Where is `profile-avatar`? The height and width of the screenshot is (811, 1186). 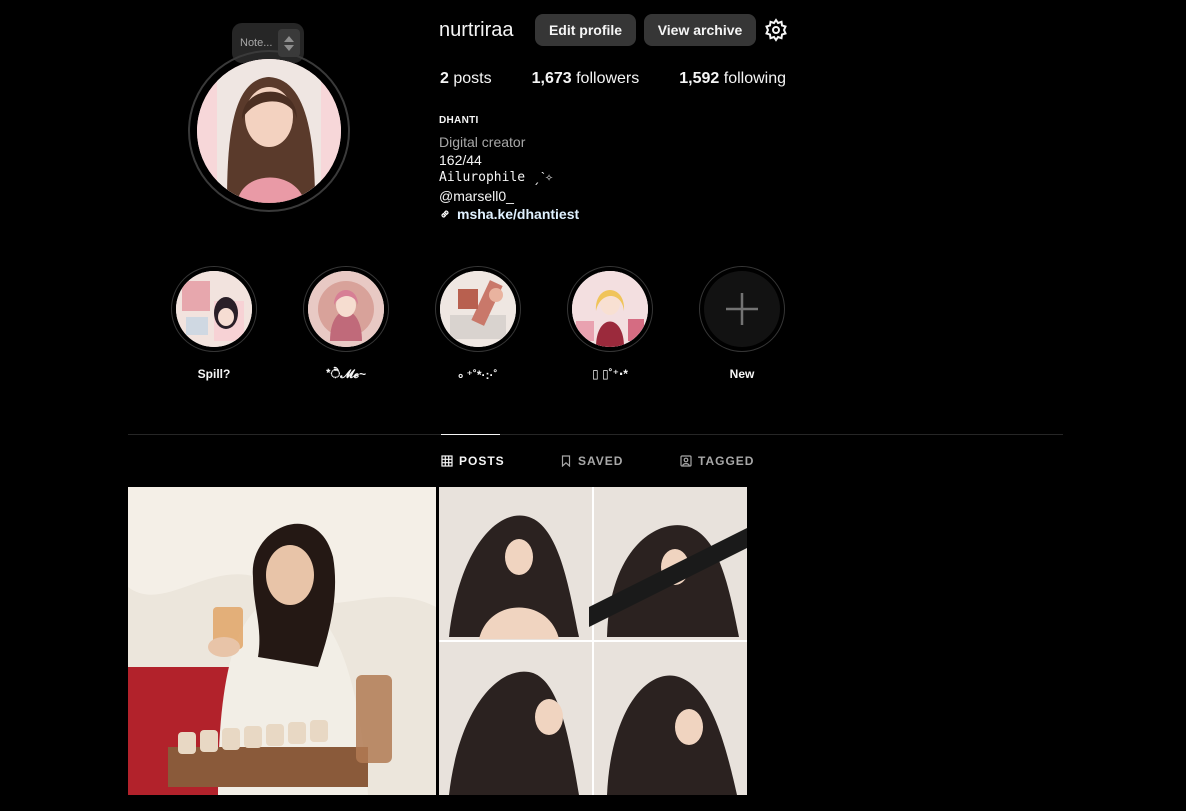
profile-avatar is located at coordinates (269, 131).